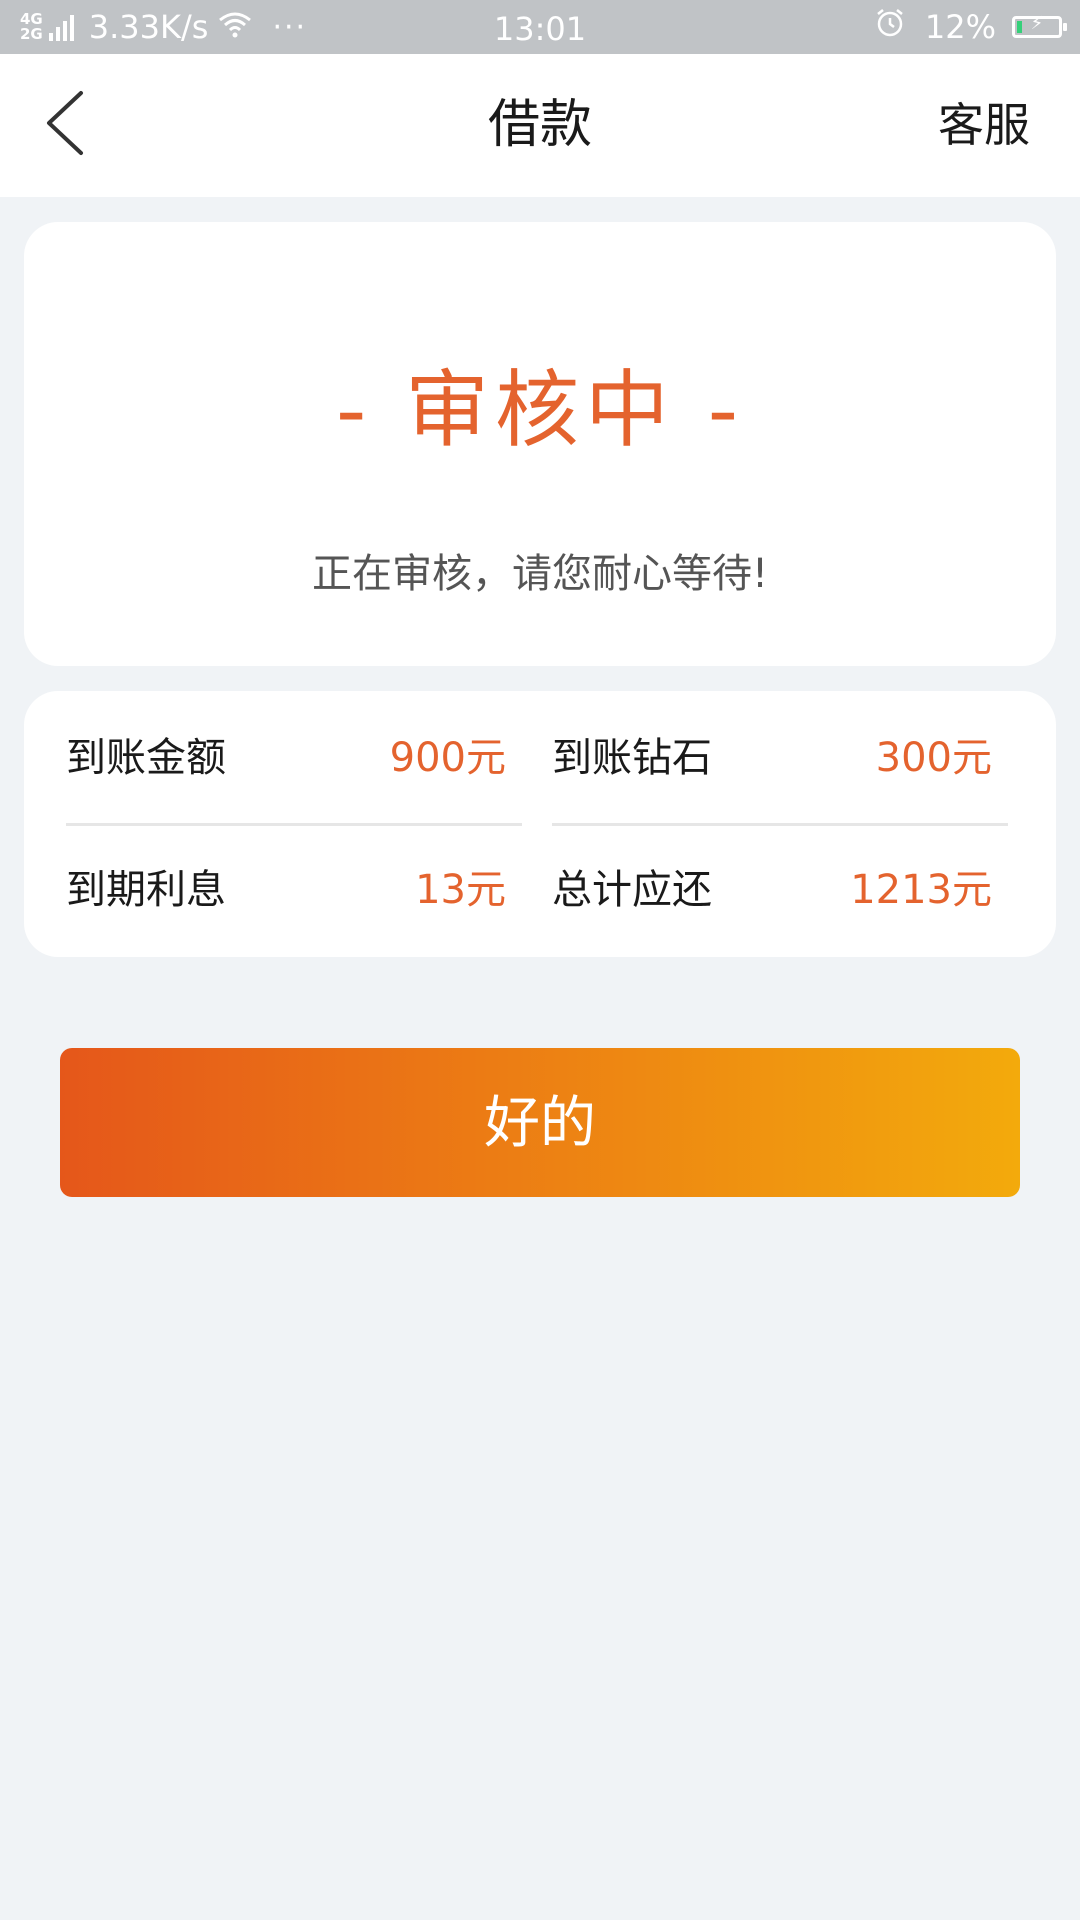  Describe the element at coordinates (540, 824) in the screenshot. I see `loan-detail-card: 到账金额 900元 到账钻石 300元 到期利息 13元 总计应还 1213元` at that location.